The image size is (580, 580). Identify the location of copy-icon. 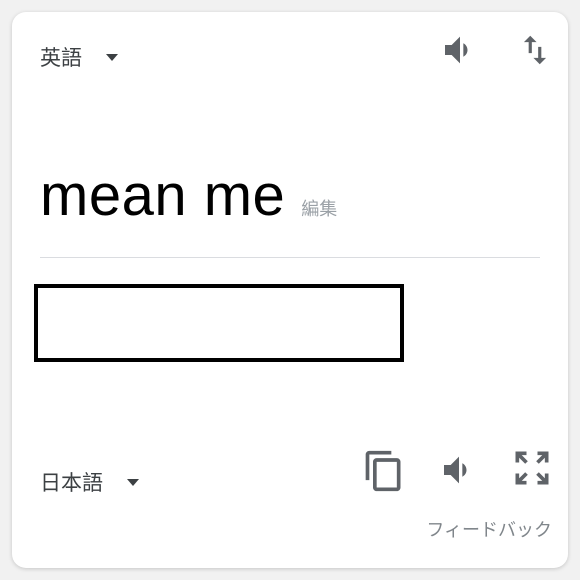
(384, 471).